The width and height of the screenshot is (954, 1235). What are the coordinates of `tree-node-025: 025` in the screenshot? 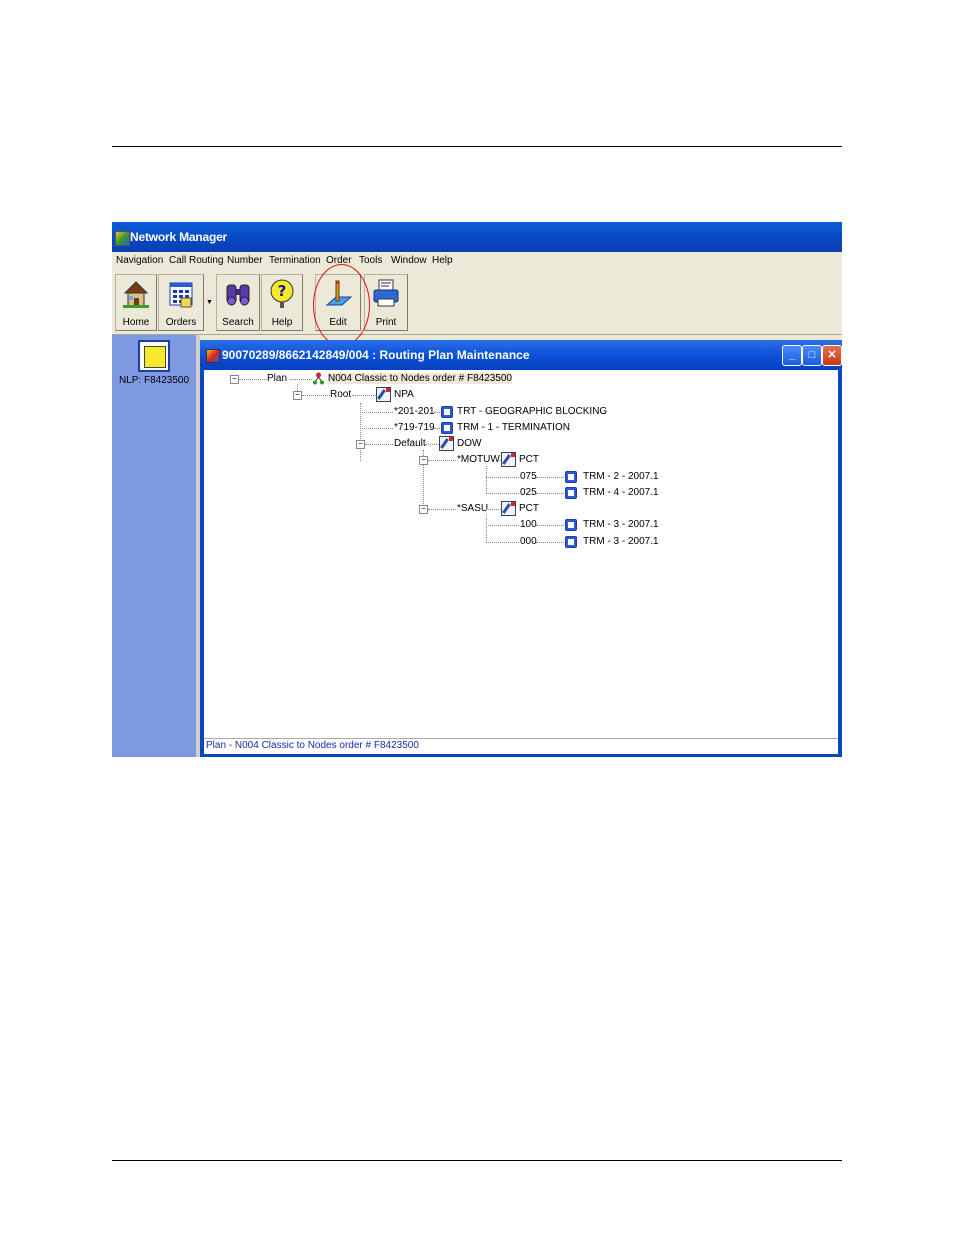 It's located at (528, 492).